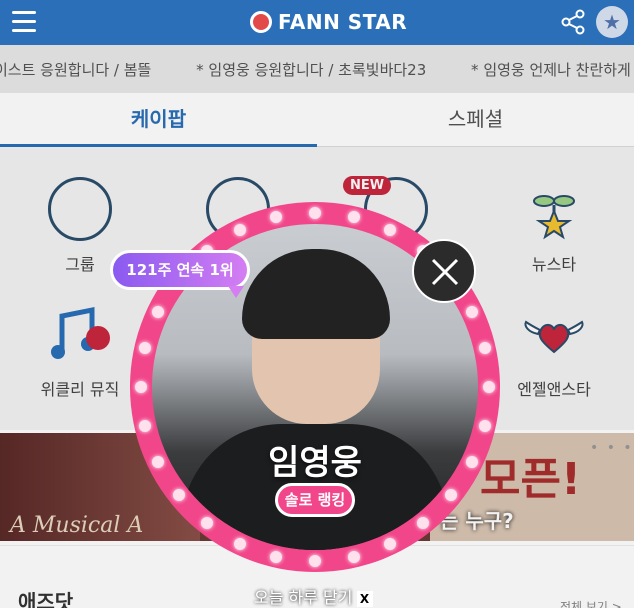 This screenshot has width=634, height=608. I want to click on close-today-label: 오늘 하루 닫기, so click(303, 597).